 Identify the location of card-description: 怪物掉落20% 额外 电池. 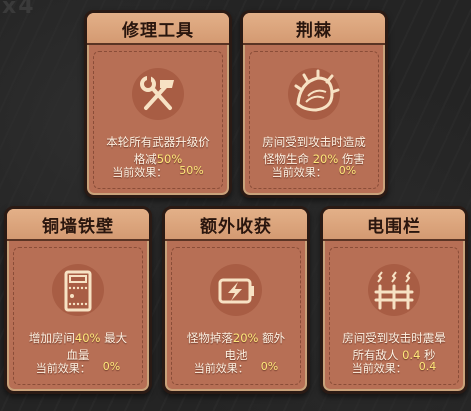
(236, 347).